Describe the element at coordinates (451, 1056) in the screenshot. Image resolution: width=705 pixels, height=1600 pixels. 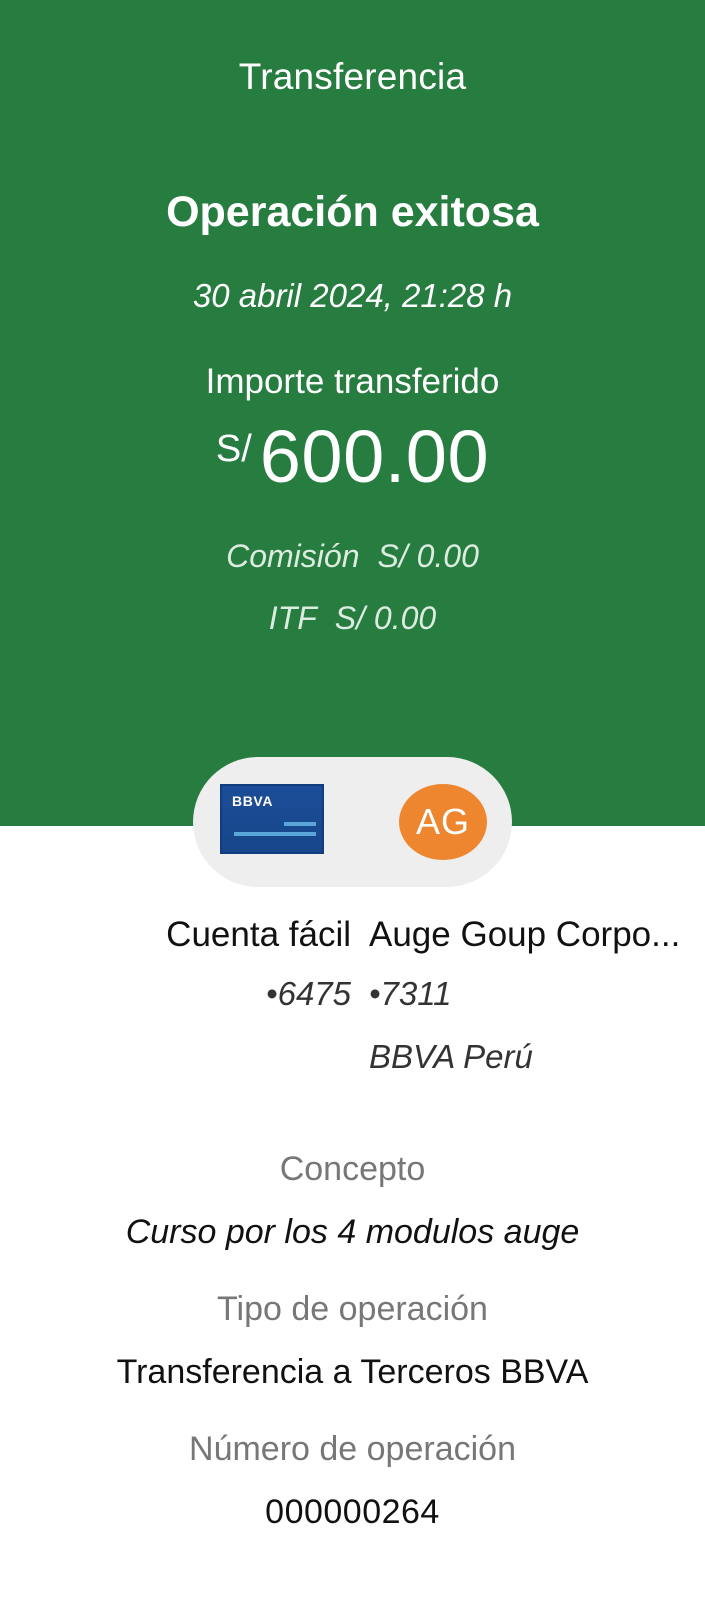
I see `recipient-bank: BBVA Perú` at that location.